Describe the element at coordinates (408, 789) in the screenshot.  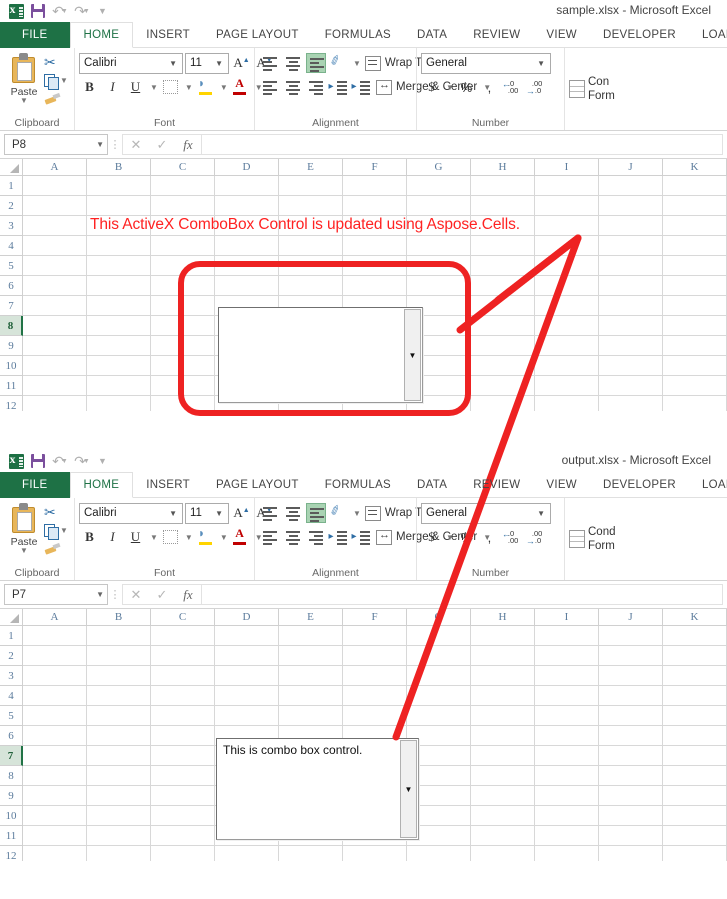
I see `combobox-dropdown-button: ▼` at that location.